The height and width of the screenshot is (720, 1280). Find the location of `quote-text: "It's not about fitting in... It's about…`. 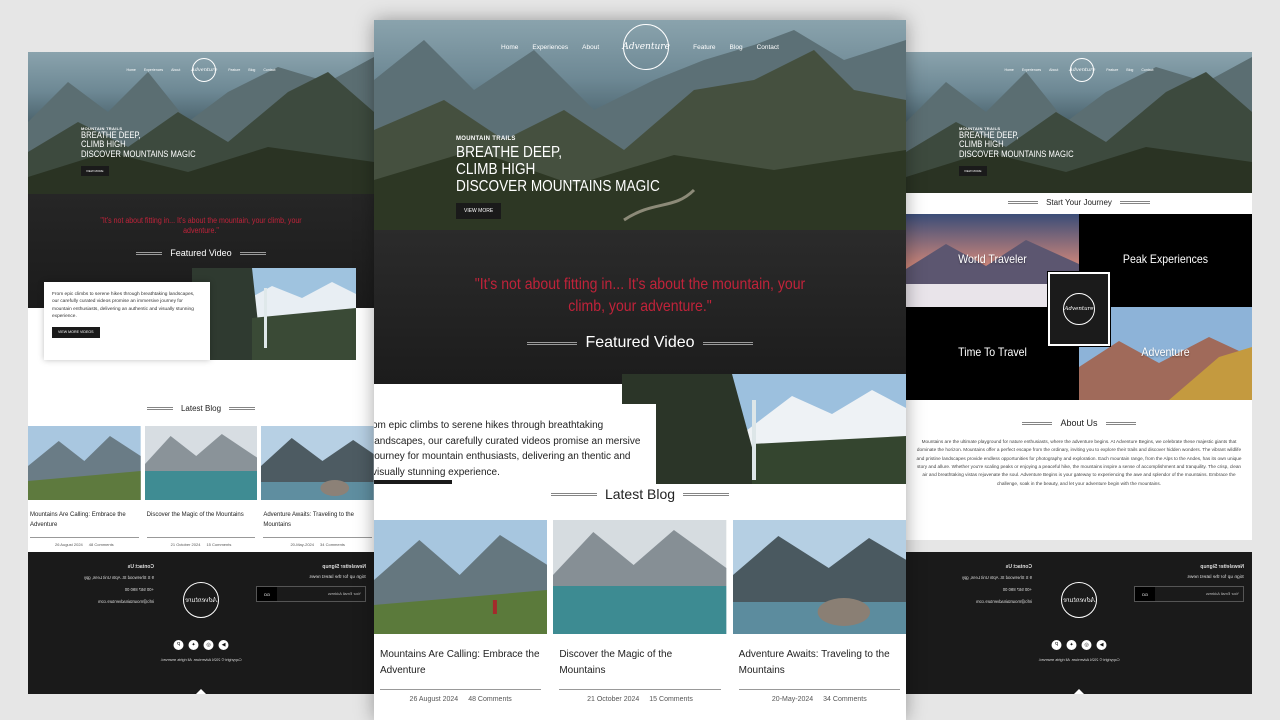

quote-text: "It's not about fitting in... It's about… is located at coordinates (640, 295).